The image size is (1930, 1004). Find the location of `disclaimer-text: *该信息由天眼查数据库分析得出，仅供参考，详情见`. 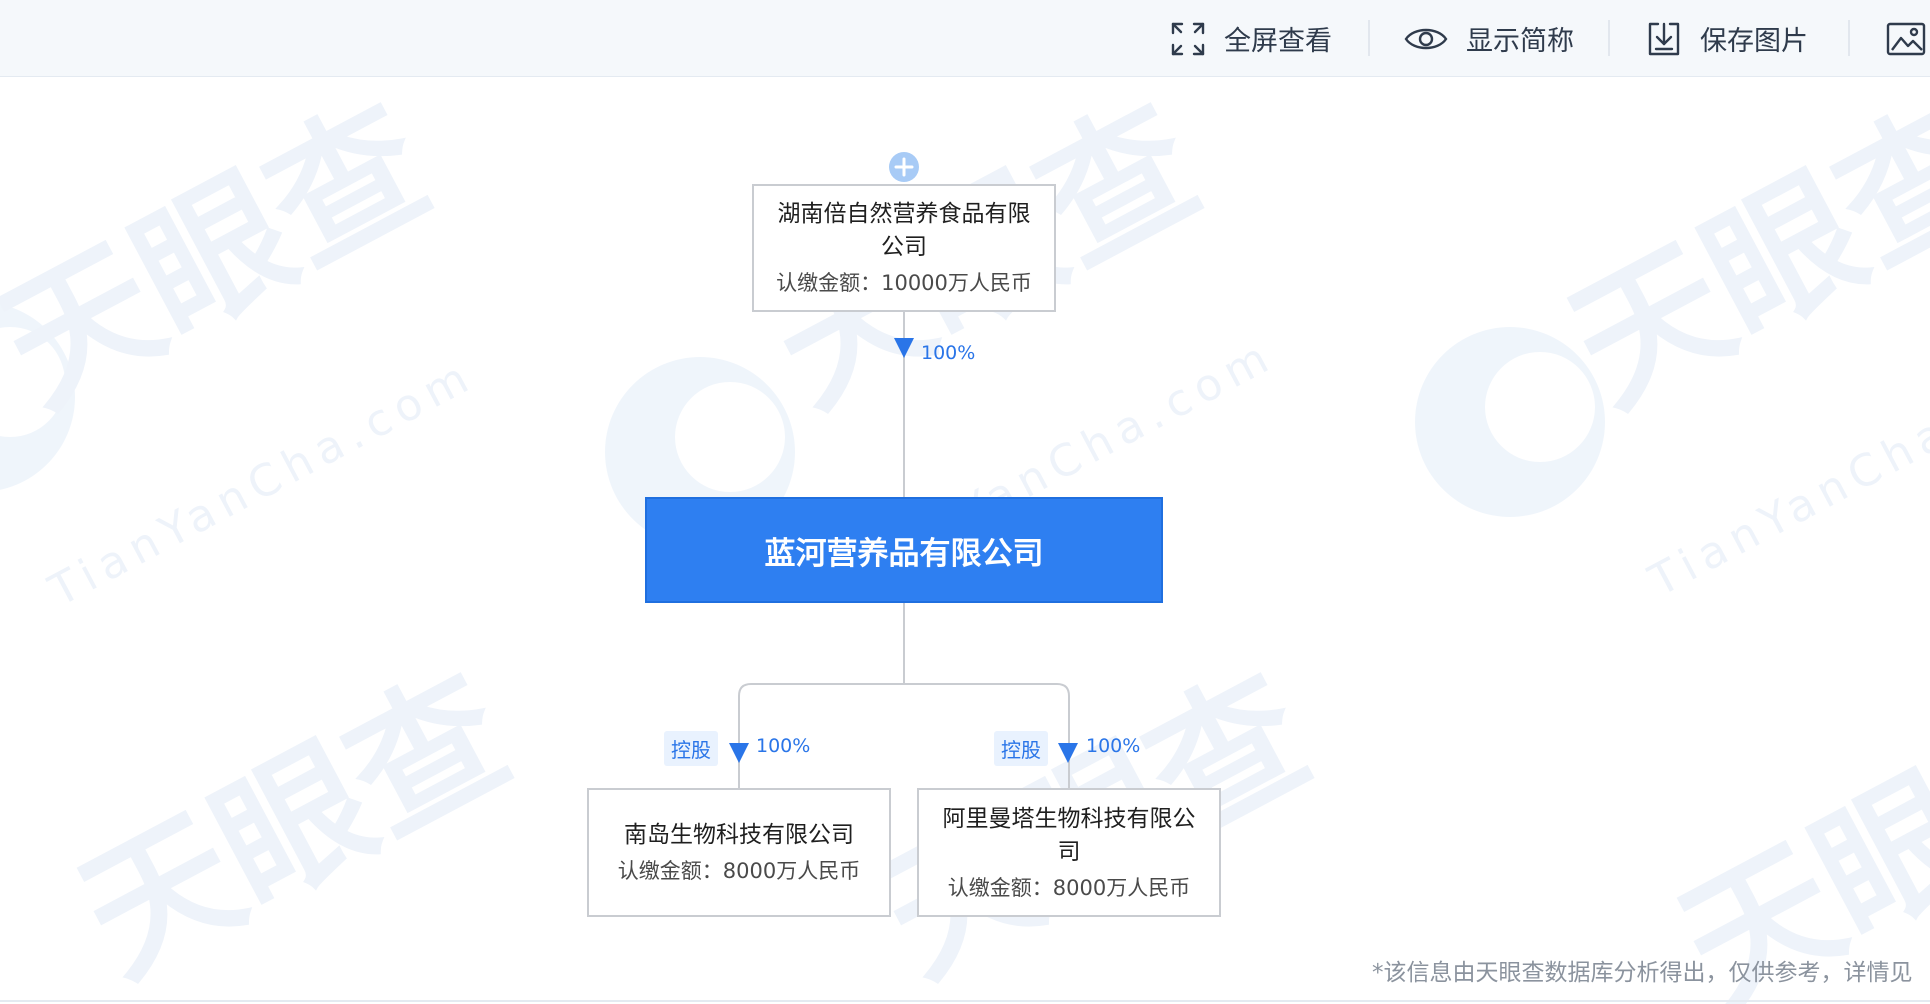

disclaimer-text: *该信息由天眼查数据库分析得出，仅供参考，详情见 is located at coordinates (1642, 973).